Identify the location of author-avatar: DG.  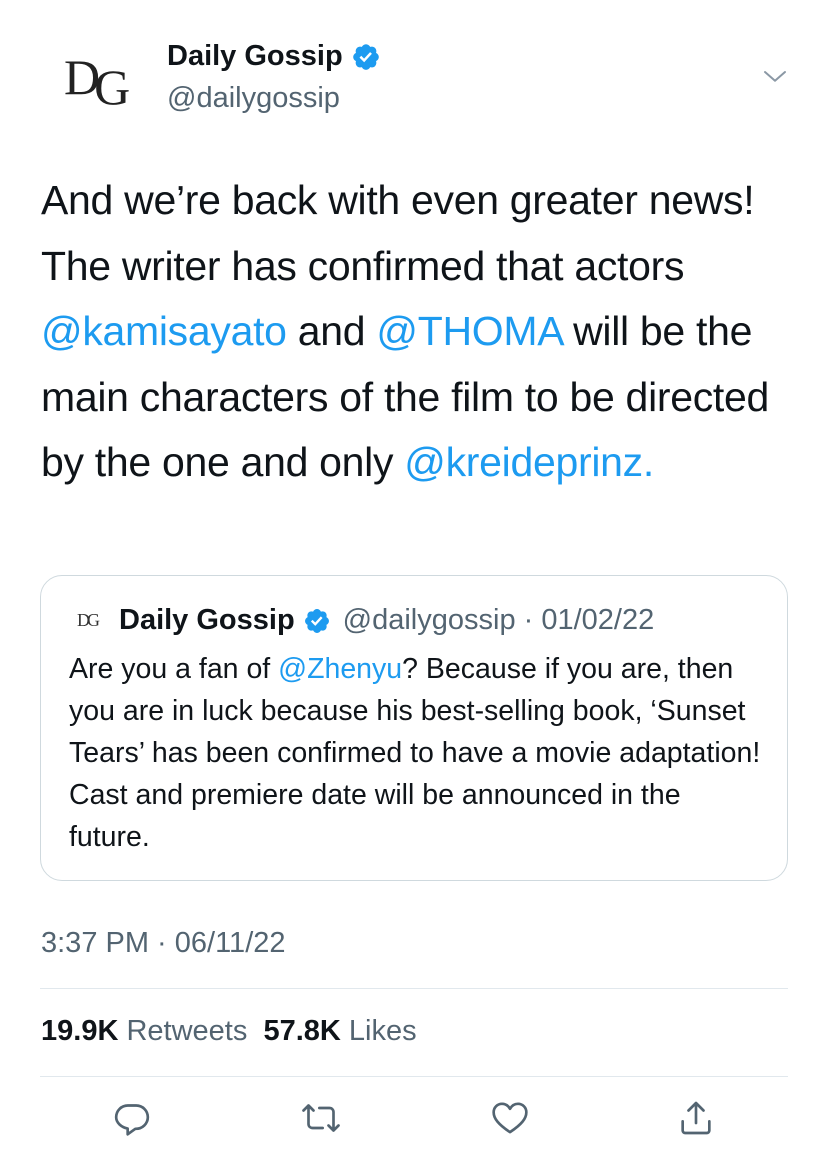
(96, 90).